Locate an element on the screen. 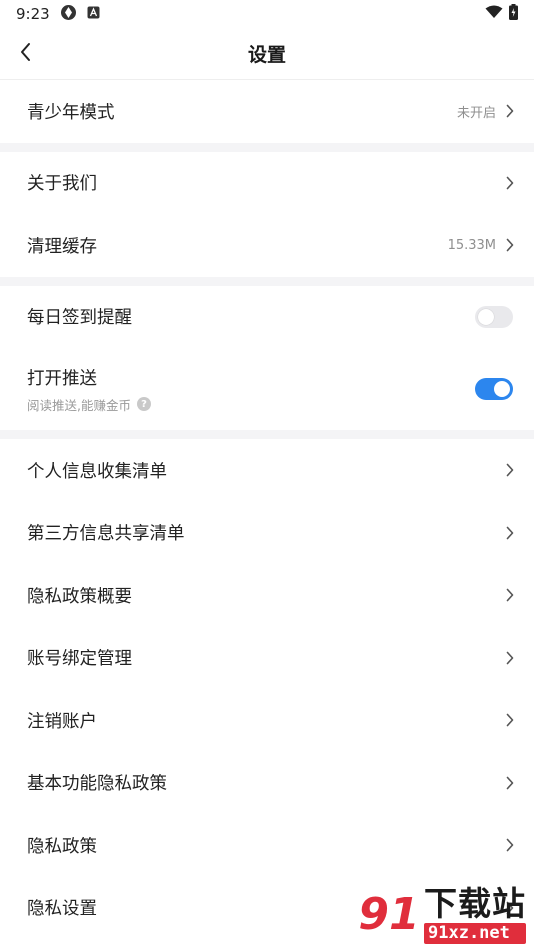 Image resolution: width=534 pixels, height=950 pixels. daily-checkin-reminder-item: 每日签到提醒 is located at coordinates (267, 317).